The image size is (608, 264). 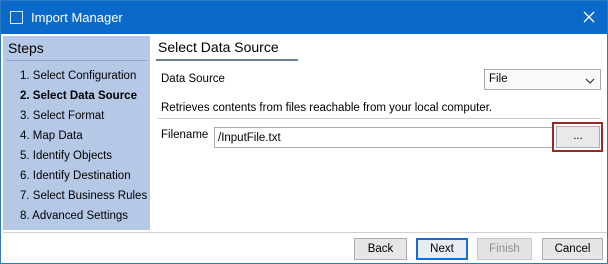 What do you see at coordinates (16, 17) in the screenshot?
I see `window-icon` at bounding box center [16, 17].